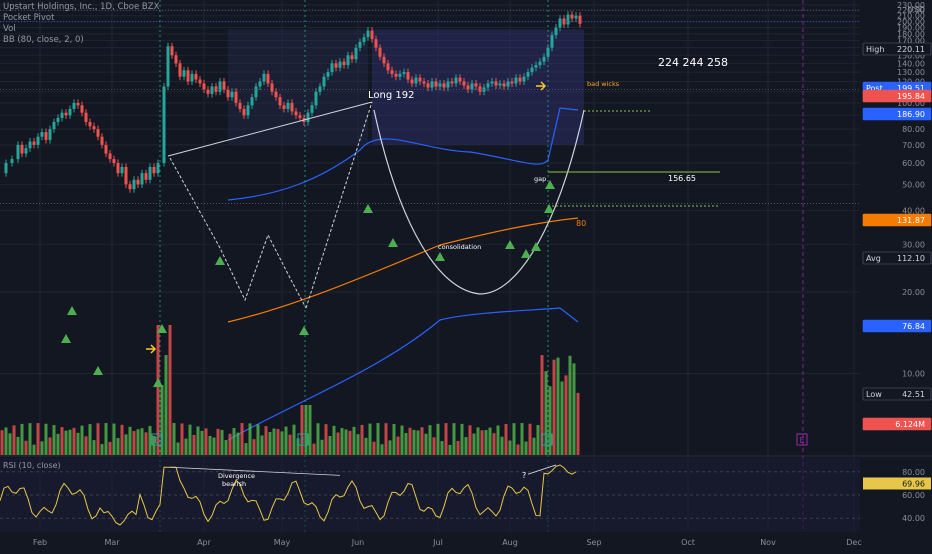 Image resolution: width=932 pixels, height=554 pixels. What do you see at coordinates (911, 258) in the screenshot?
I see `price-label-value: 112.10` at bounding box center [911, 258].